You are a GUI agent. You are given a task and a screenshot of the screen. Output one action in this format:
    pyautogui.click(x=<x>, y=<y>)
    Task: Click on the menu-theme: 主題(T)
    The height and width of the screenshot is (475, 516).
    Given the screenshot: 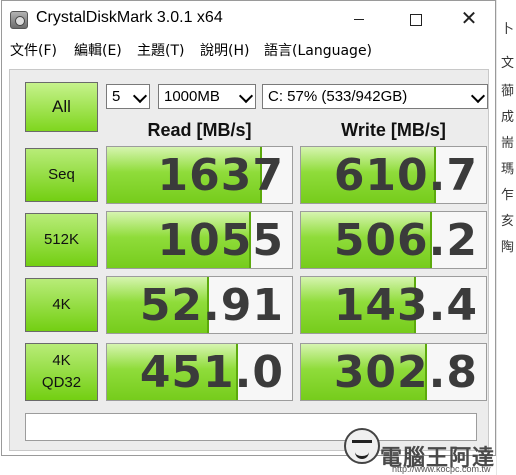 What is the action you would take?
    pyautogui.click(x=160, y=50)
    